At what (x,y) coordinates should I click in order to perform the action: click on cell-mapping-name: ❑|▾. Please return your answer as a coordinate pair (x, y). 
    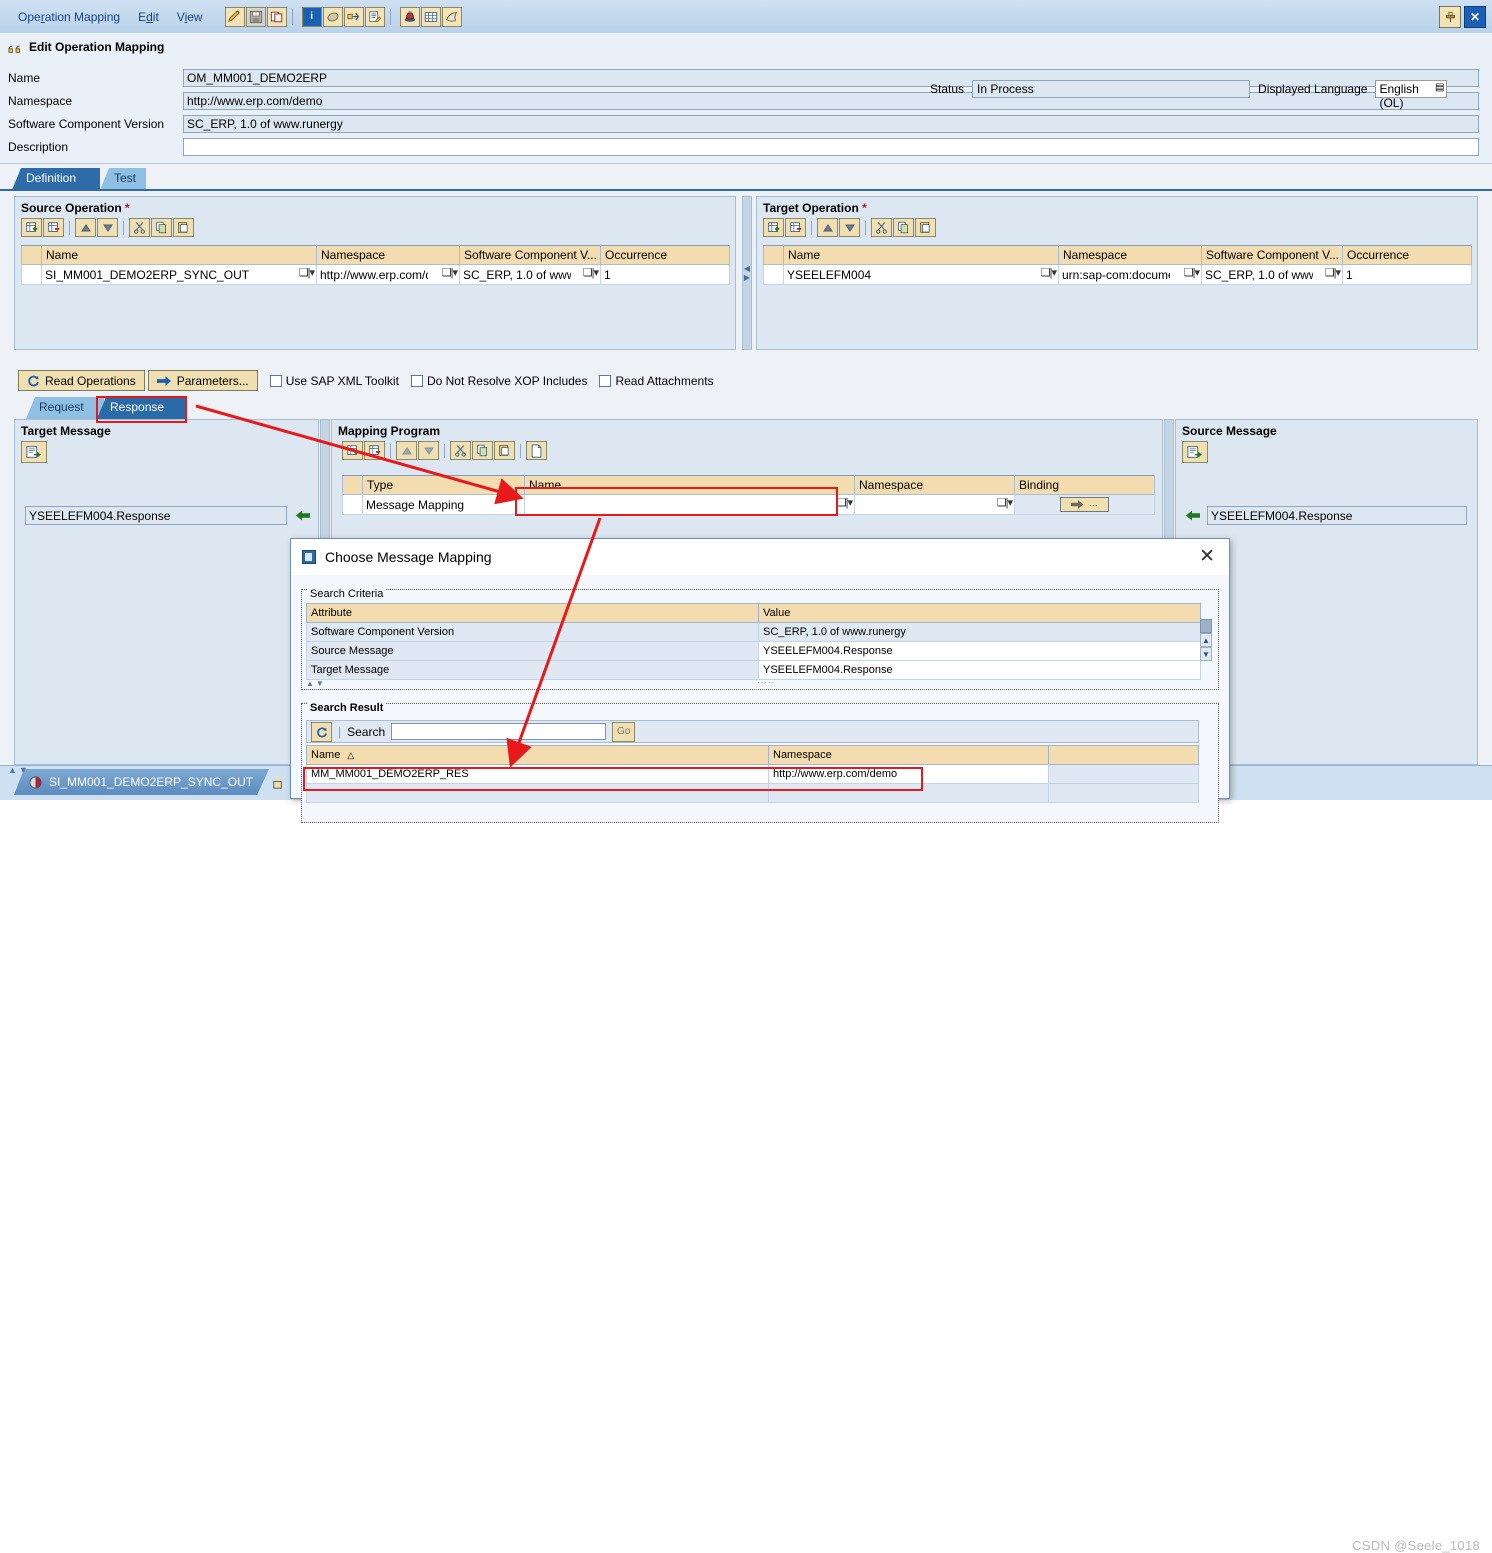
    Looking at the image, I should click on (689, 504).